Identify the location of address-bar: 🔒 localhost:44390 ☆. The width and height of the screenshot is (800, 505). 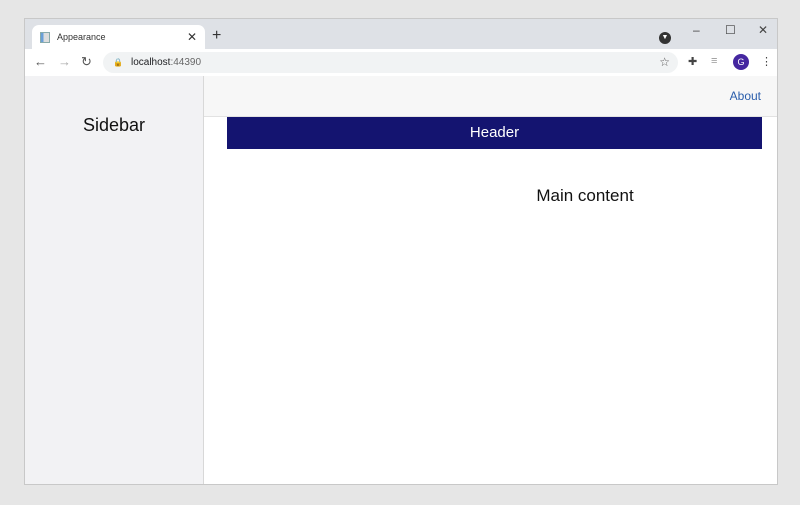
(390, 62).